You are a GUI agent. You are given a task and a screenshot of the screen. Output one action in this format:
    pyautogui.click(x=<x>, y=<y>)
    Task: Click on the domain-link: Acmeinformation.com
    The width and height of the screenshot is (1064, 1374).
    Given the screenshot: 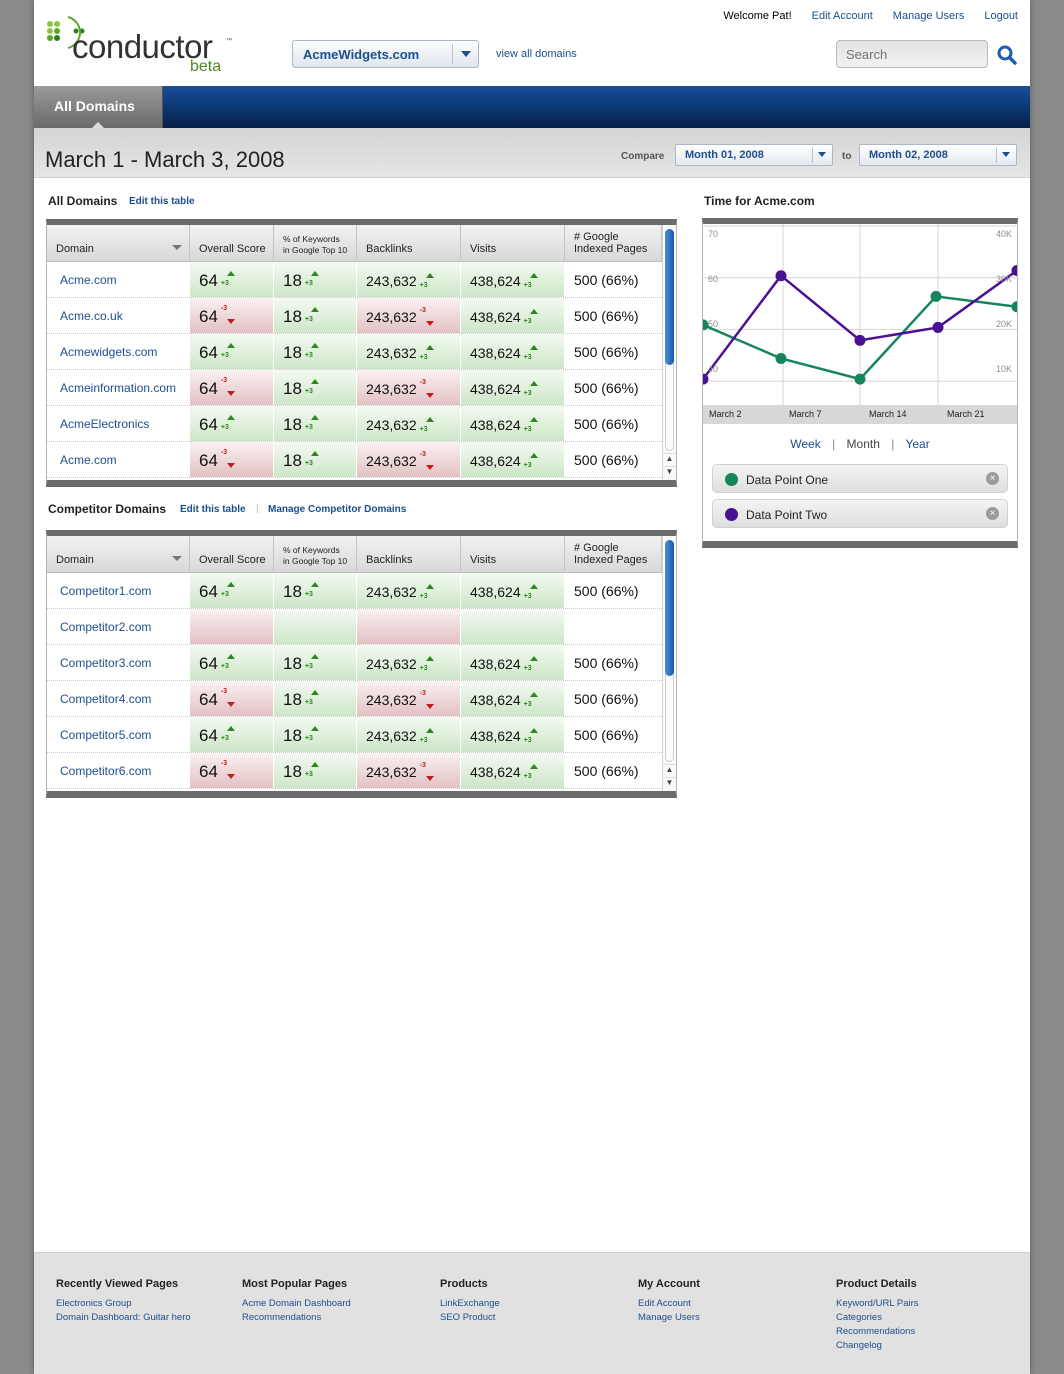 What is the action you would take?
    pyautogui.click(x=118, y=388)
    